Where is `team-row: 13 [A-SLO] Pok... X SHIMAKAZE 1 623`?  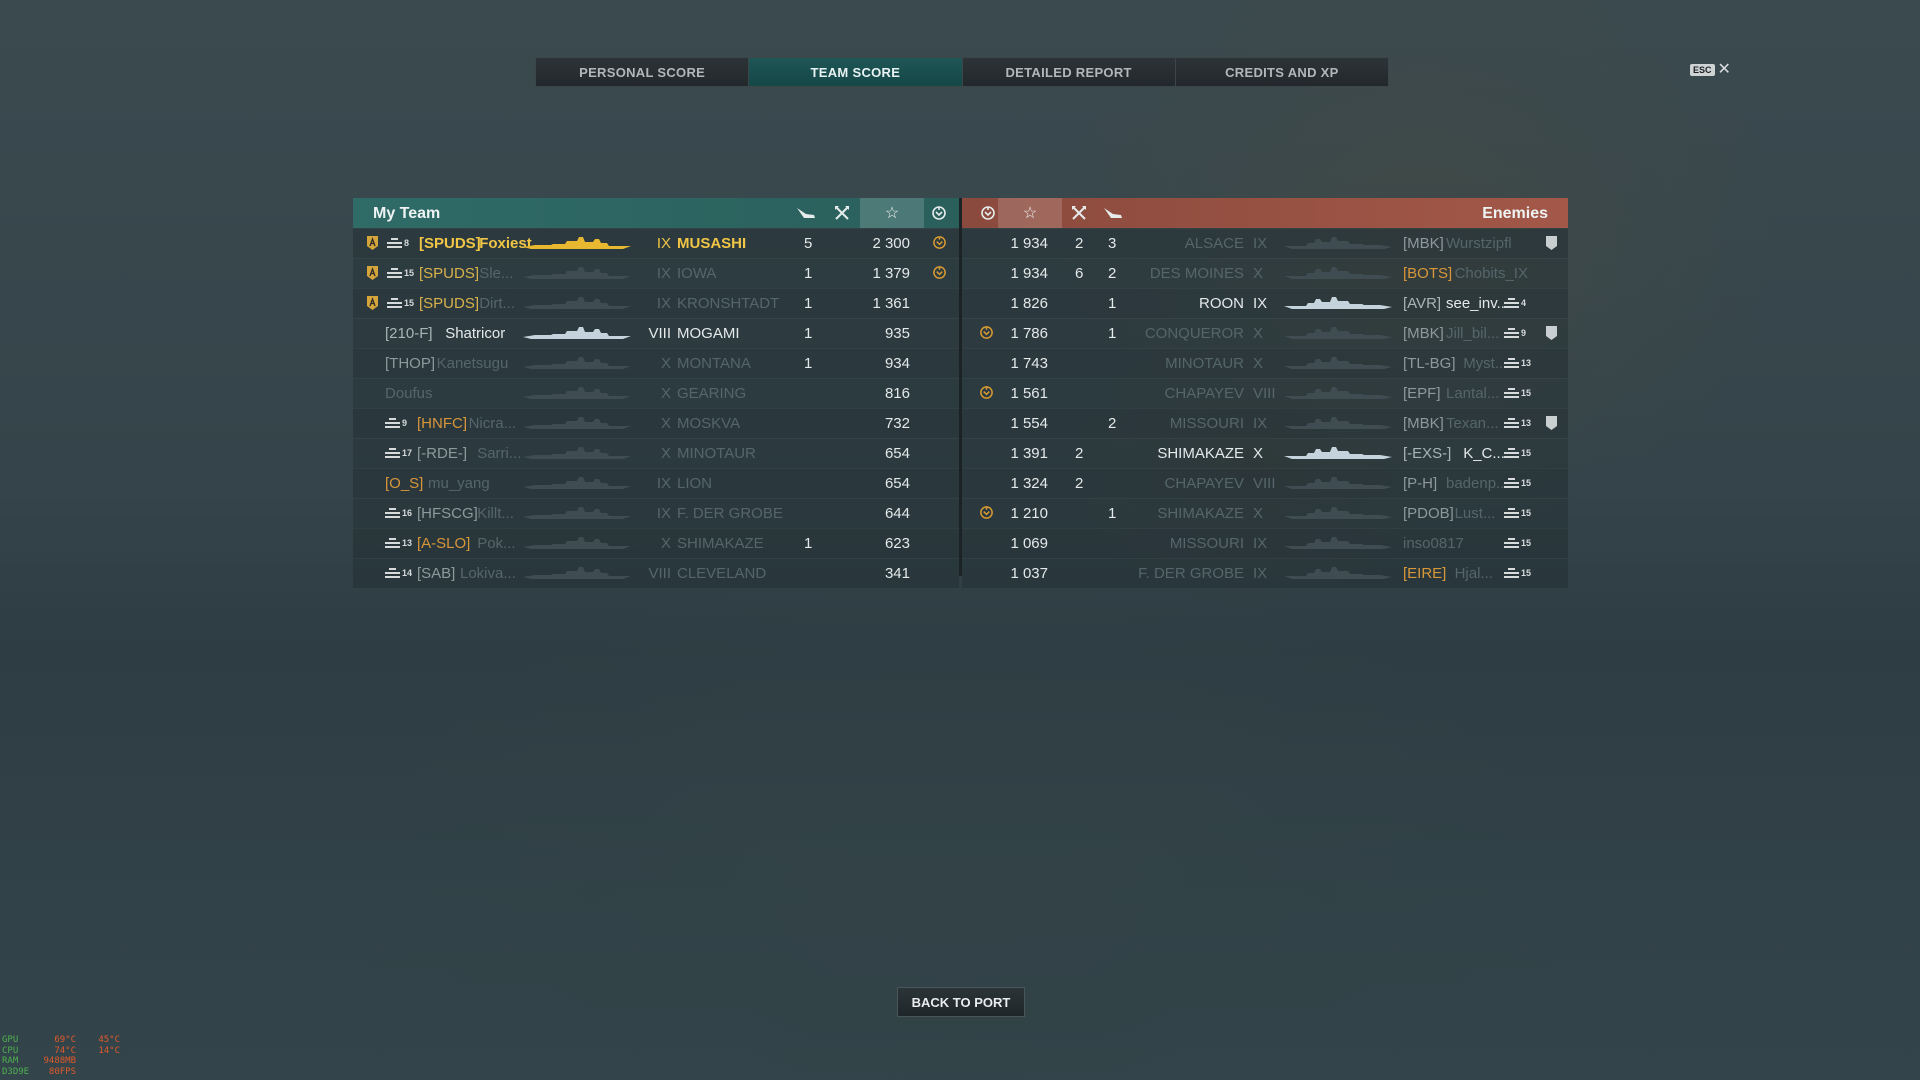 team-row: 13 [A-SLO] Pok... X SHIMAKAZE 1 623 is located at coordinates (656, 543).